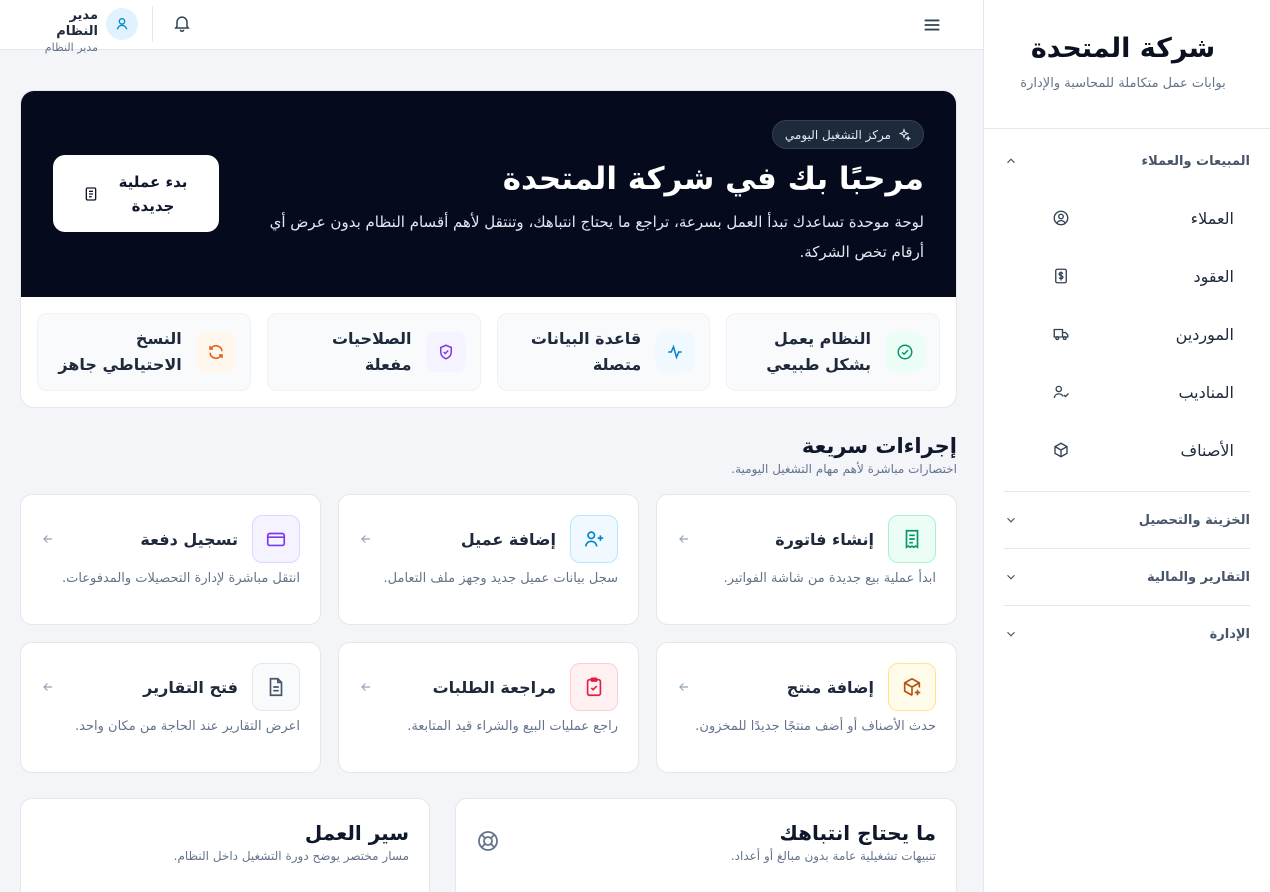 Image resolution: width=1270 pixels, height=892 pixels. Describe the element at coordinates (1011, 161) in the screenshot. I see `chevron-up-icon` at that location.